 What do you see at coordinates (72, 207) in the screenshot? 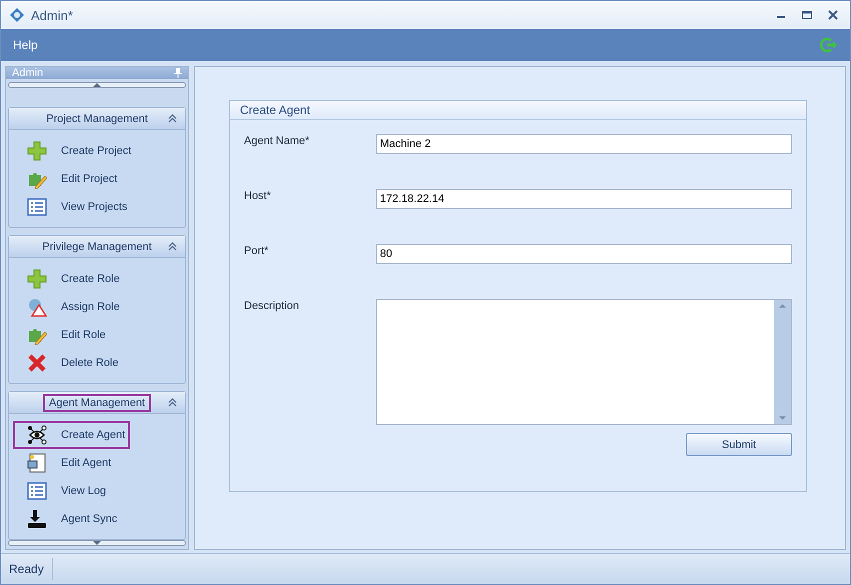
I see `nav-item: View Projects` at bounding box center [72, 207].